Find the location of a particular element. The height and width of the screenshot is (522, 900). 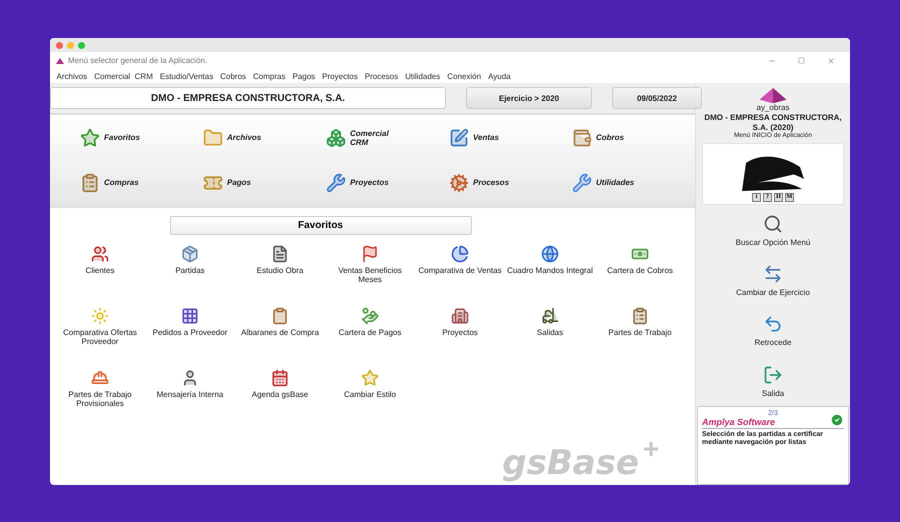

menu-item: Proyectos is located at coordinates (340, 76).